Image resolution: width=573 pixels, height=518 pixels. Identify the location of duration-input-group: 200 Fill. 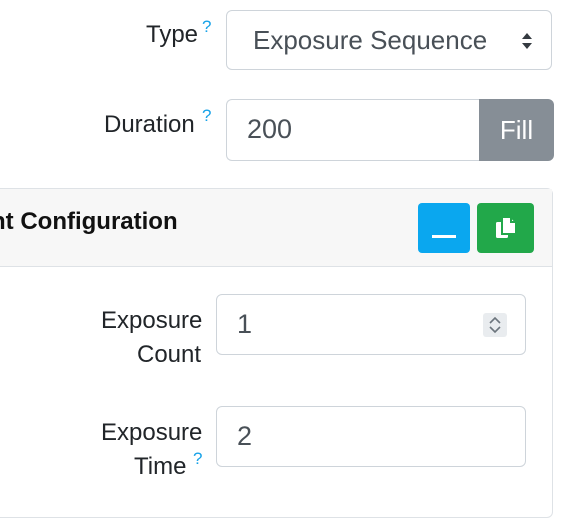
(390, 130).